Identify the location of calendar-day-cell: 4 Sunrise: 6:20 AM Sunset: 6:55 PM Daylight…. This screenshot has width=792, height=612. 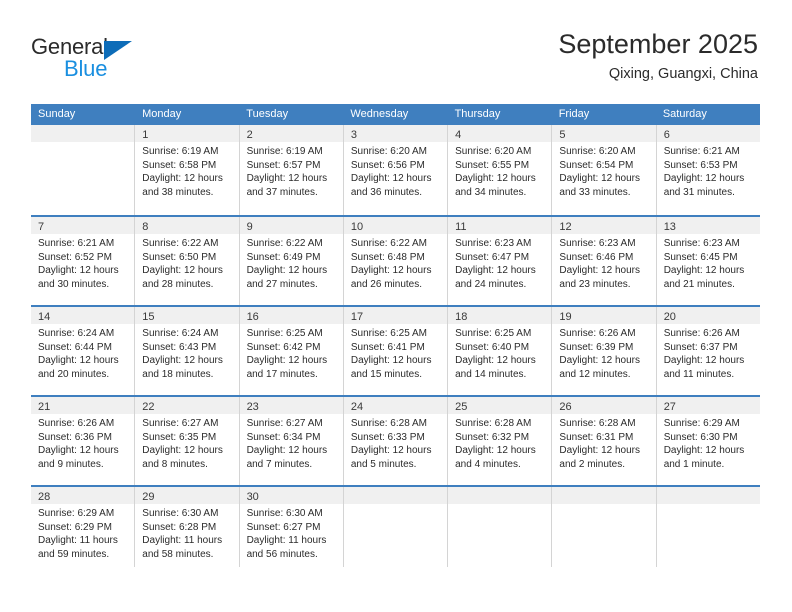
(500, 170).